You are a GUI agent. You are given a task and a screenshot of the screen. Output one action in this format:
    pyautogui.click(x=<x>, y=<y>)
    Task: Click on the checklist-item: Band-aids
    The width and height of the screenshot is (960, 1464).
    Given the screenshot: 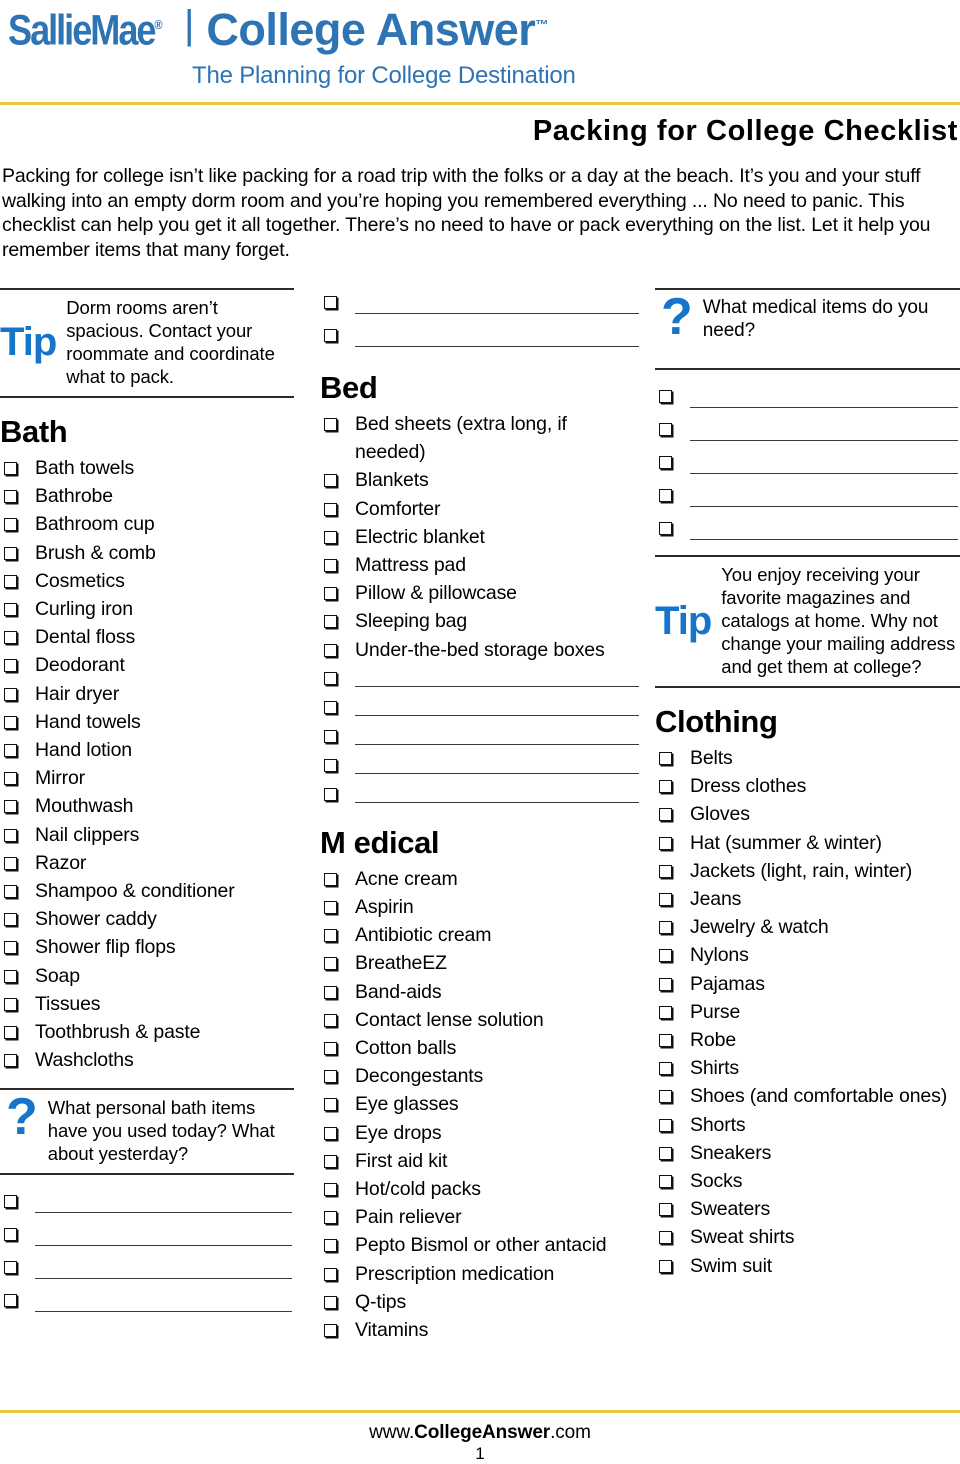 What is the action you would take?
    pyautogui.click(x=480, y=992)
    